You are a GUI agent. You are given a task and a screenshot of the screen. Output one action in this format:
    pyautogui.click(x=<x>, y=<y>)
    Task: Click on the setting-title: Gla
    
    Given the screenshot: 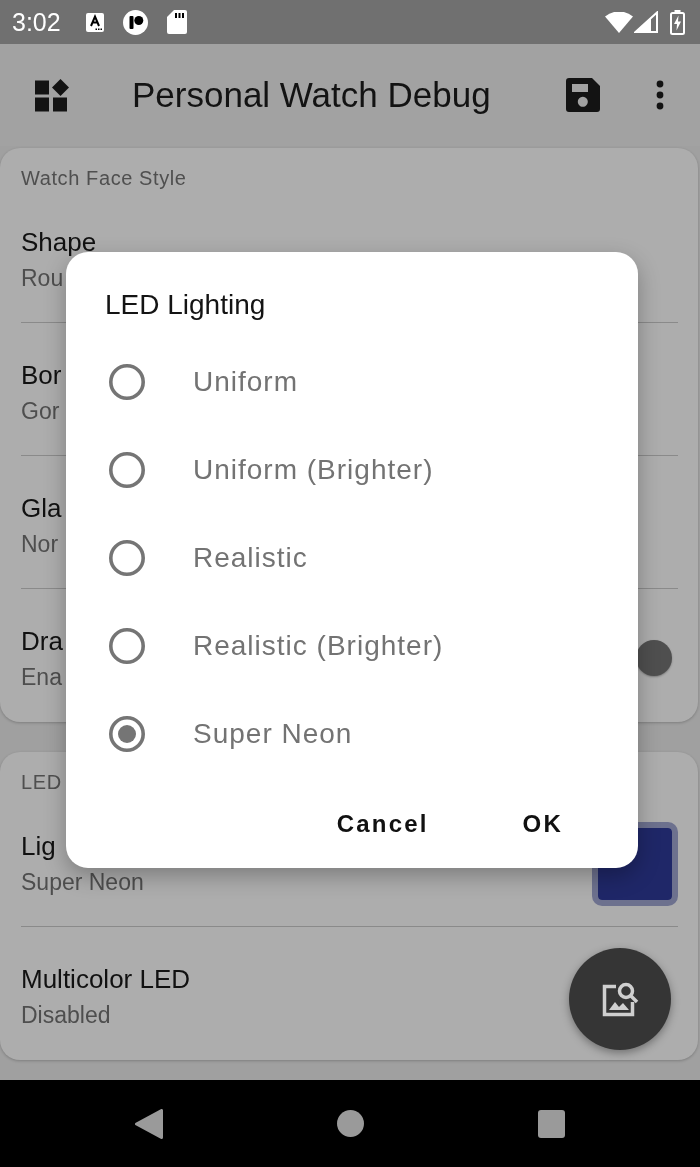 What is the action you would take?
    pyautogui.click(x=41, y=508)
    